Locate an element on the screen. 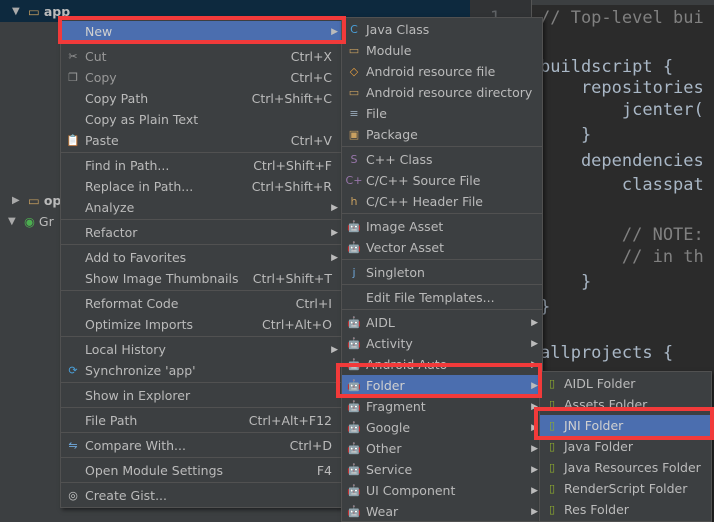 Image resolution: width=714 pixels, height=522 pixels. menu-item-cut: ✂ Cut Ctrl+X is located at coordinates (201, 56).